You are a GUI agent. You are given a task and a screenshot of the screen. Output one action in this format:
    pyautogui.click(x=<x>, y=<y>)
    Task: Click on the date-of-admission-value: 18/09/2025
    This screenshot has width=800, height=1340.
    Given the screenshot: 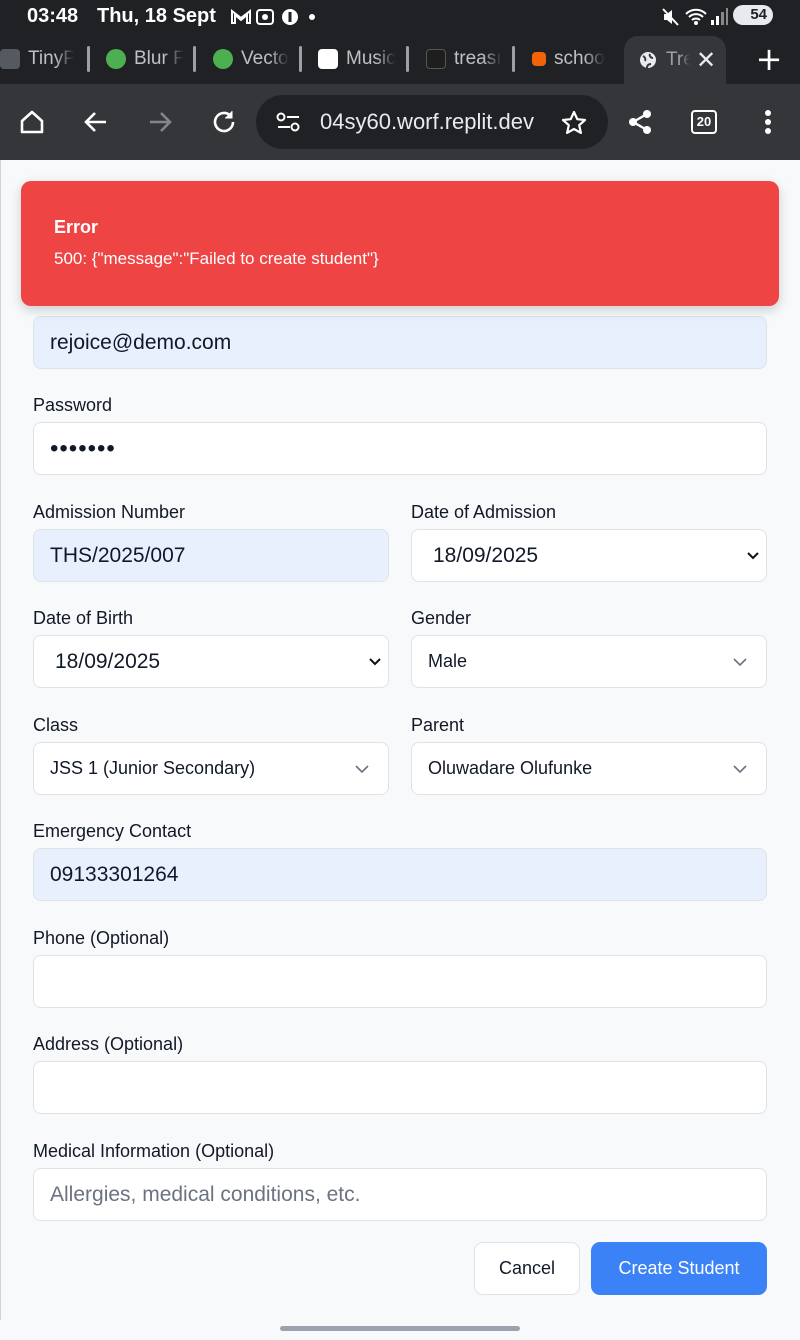 What is the action you would take?
    pyautogui.click(x=486, y=555)
    